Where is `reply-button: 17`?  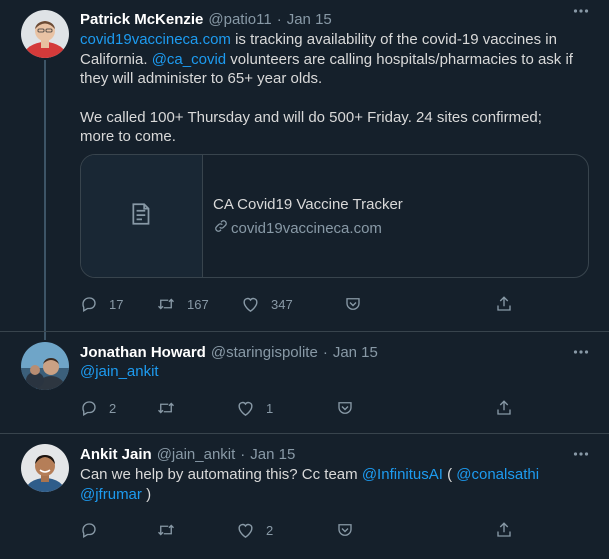
reply-button: 17 is located at coordinates (101, 304).